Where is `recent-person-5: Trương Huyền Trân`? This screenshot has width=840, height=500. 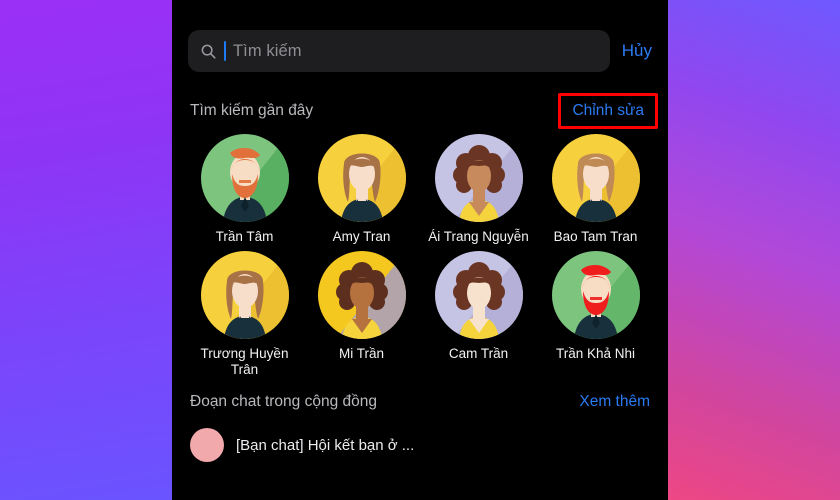 recent-person-5: Trương Huyền Trân is located at coordinates (244, 314).